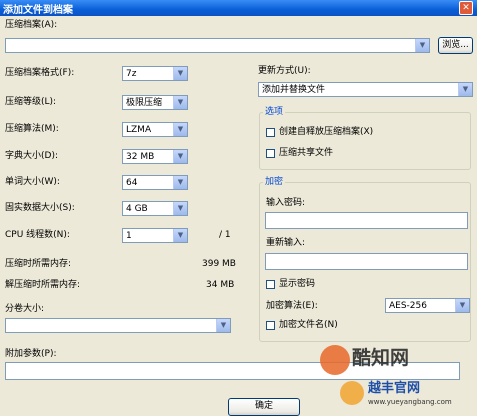 Image resolution: width=477 pixels, height=416 pixels. I want to click on compress-memory-value: 399 MB, so click(219, 264).